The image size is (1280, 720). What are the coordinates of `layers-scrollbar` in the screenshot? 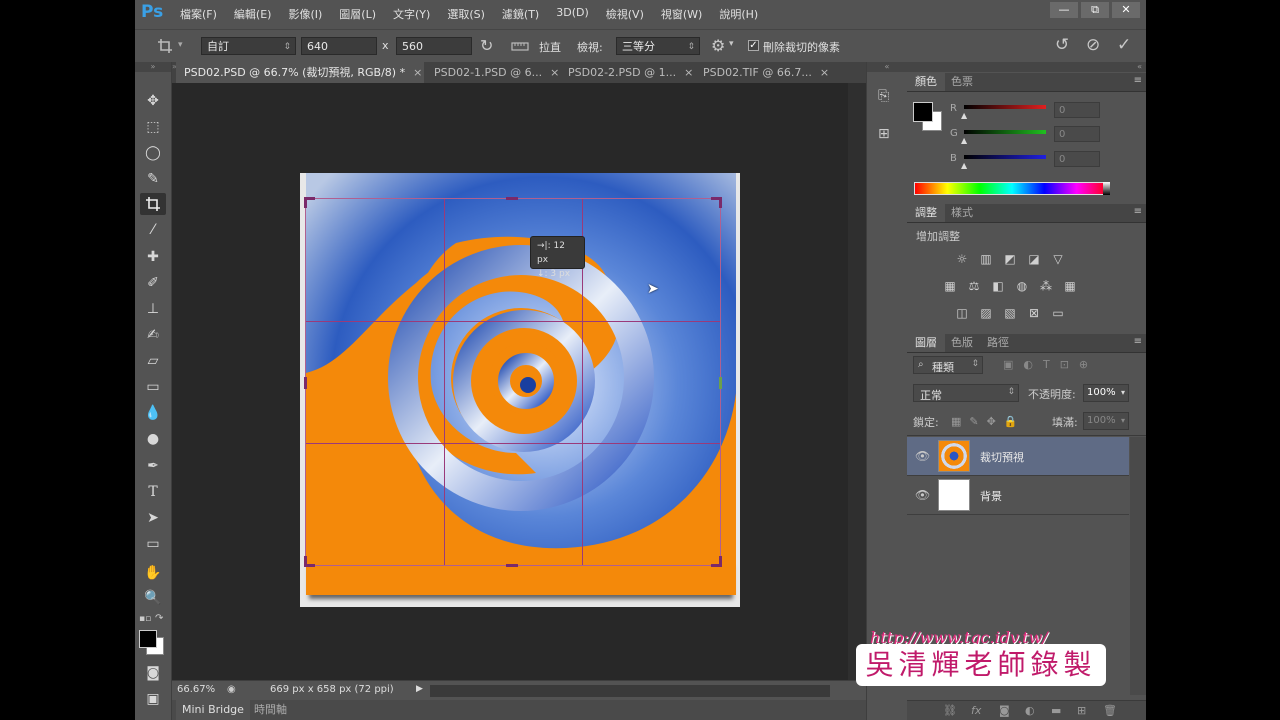 It's located at (1138, 566).